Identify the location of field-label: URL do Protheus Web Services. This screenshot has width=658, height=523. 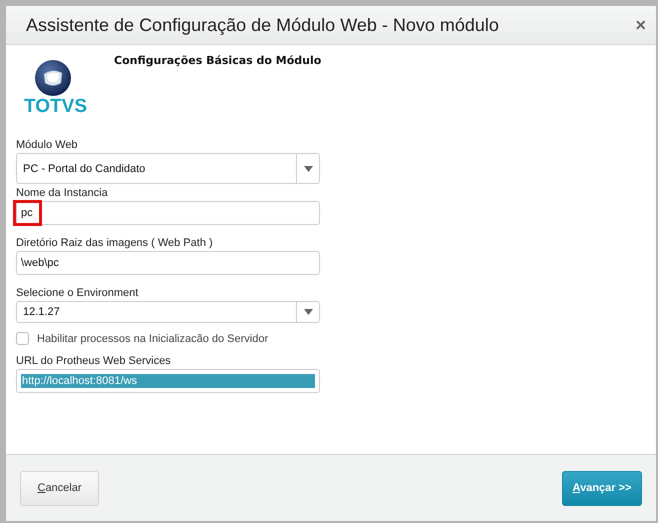
(93, 361).